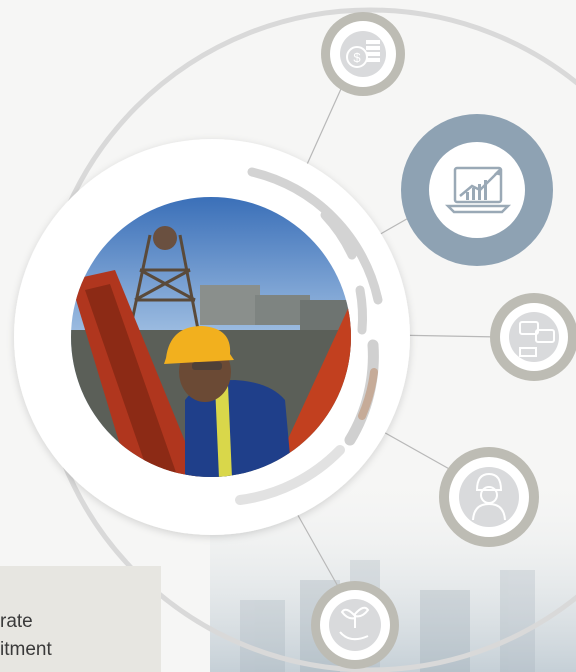 Image resolution: width=576 pixels, height=672 pixels. Describe the element at coordinates (355, 625) in the screenshot. I see `sustainability-icon` at that location.